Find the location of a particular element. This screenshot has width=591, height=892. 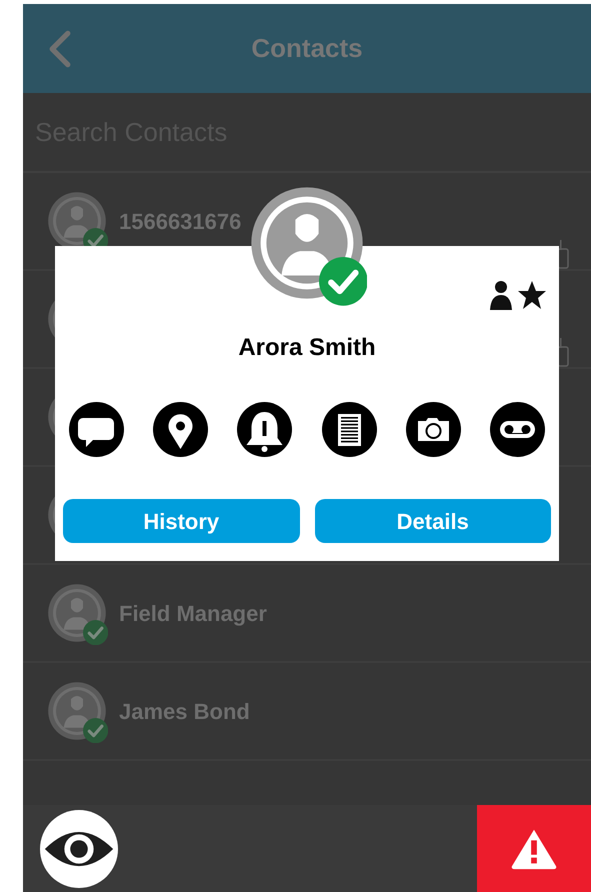

alert-button is located at coordinates (534, 848).